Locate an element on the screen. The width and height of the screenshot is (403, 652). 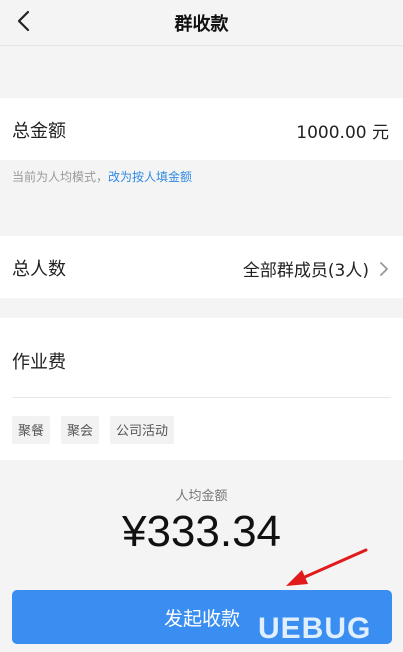
total-amount-value: 1000.00 元 is located at coordinates (342, 130).